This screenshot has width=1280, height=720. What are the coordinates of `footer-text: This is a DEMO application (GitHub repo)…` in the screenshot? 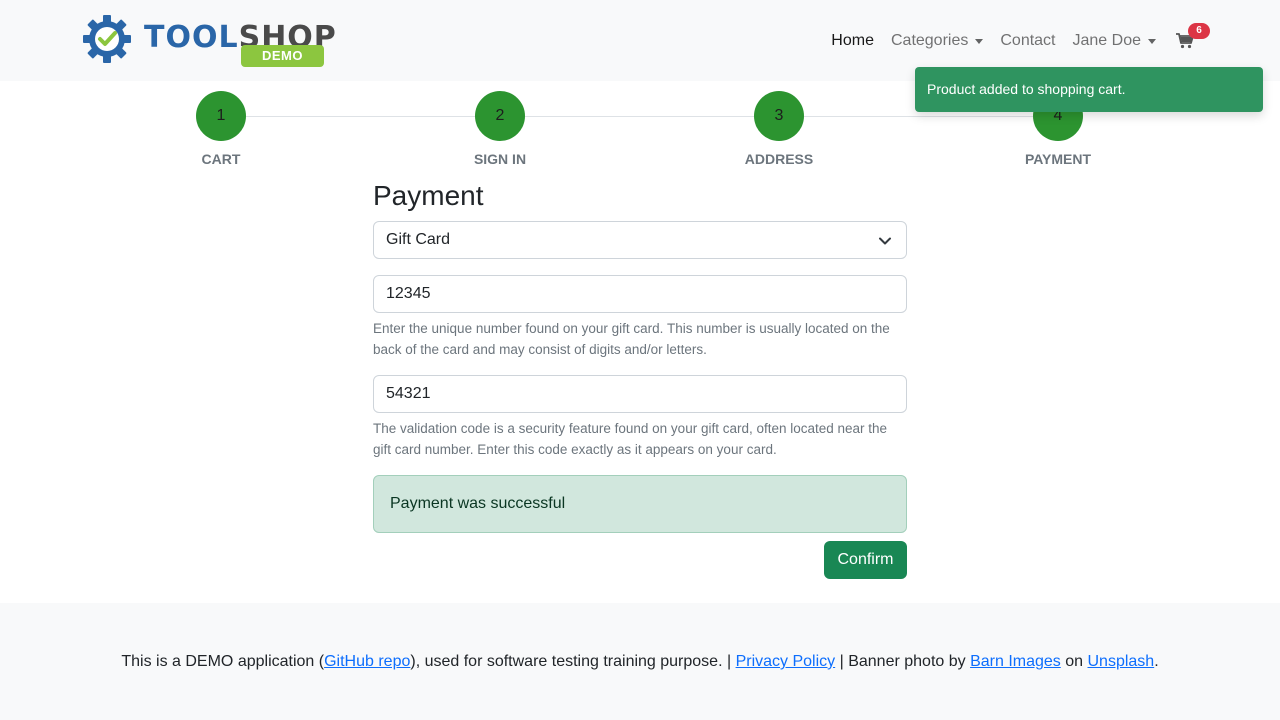 It's located at (640, 662).